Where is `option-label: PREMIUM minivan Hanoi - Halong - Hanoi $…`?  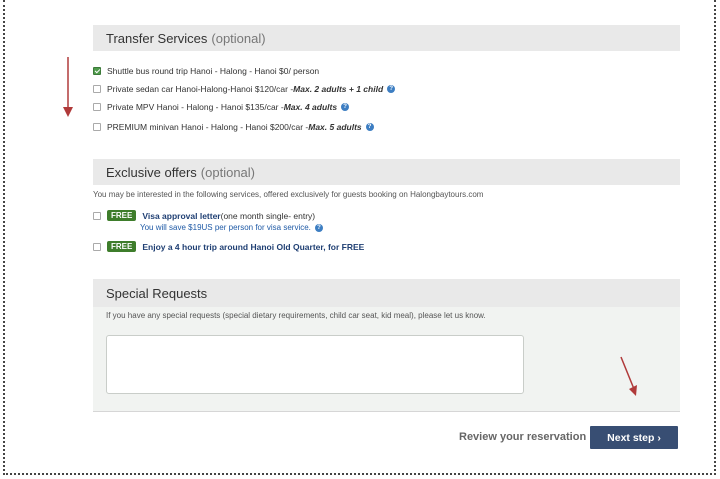 option-label: PREMIUM minivan Hanoi - Halong - Hanoi $… is located at coordinates (208, 127).